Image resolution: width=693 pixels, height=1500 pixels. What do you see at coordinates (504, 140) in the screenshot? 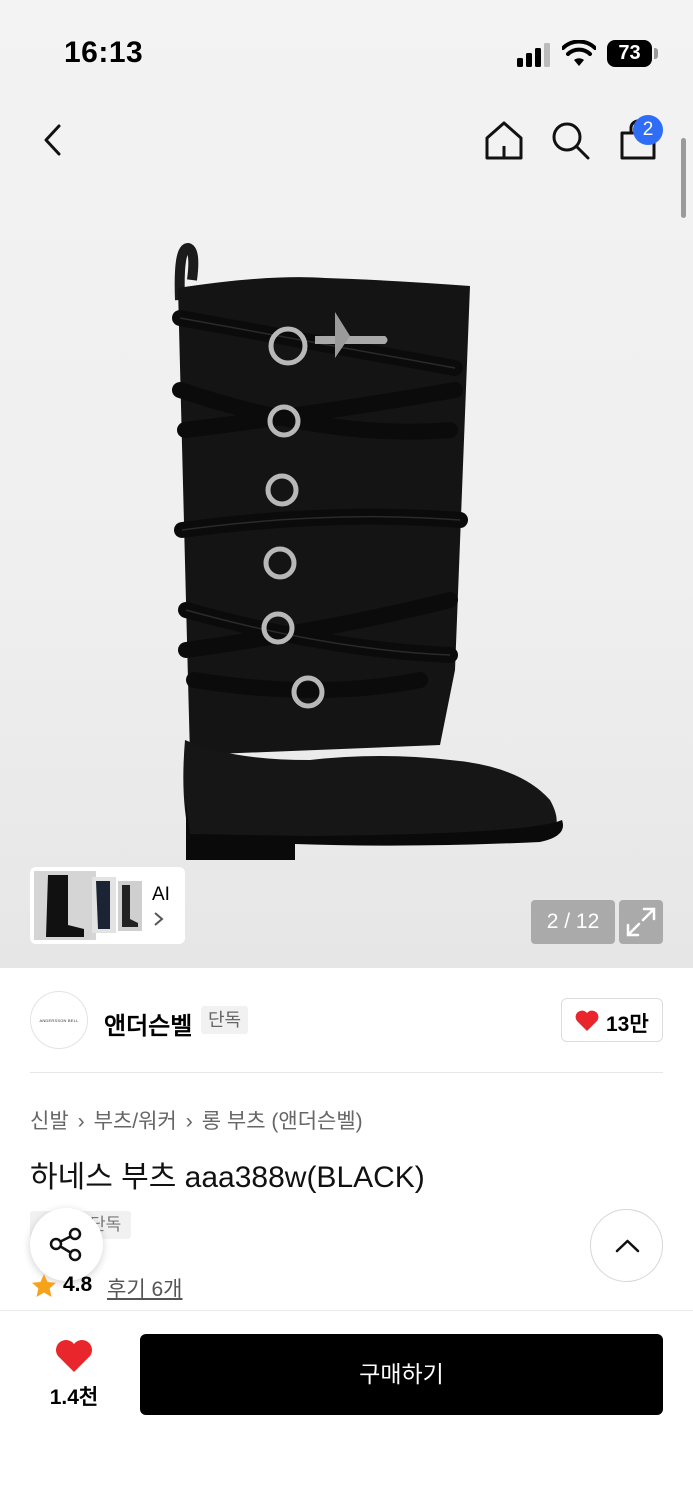
I see `home-icon` at bounding box center [504, 140].